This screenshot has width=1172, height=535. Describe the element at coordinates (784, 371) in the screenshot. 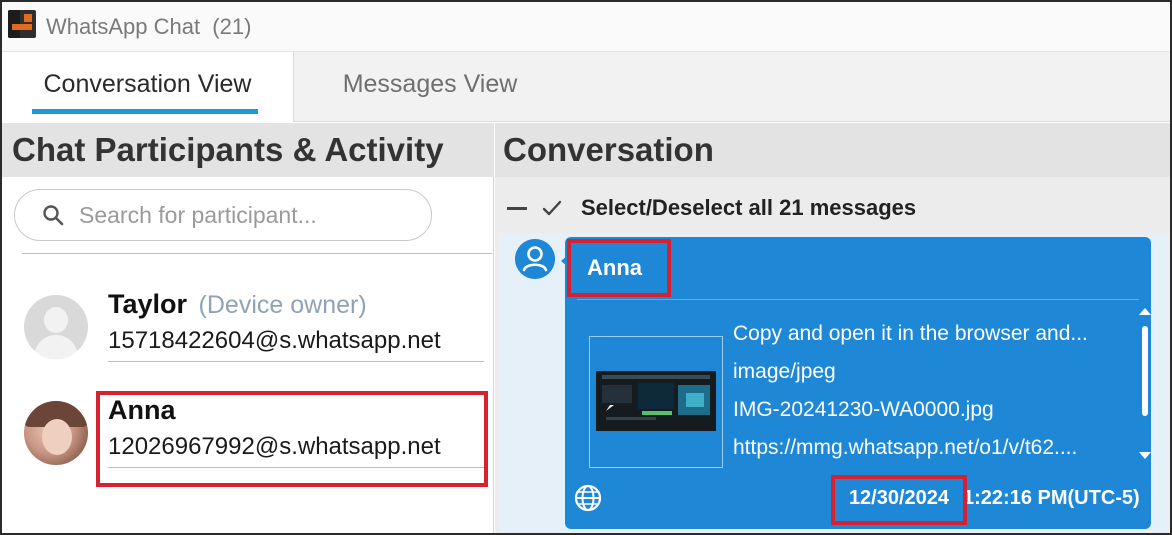

I see `attachment-mime-type: image/jpeg` at that location.